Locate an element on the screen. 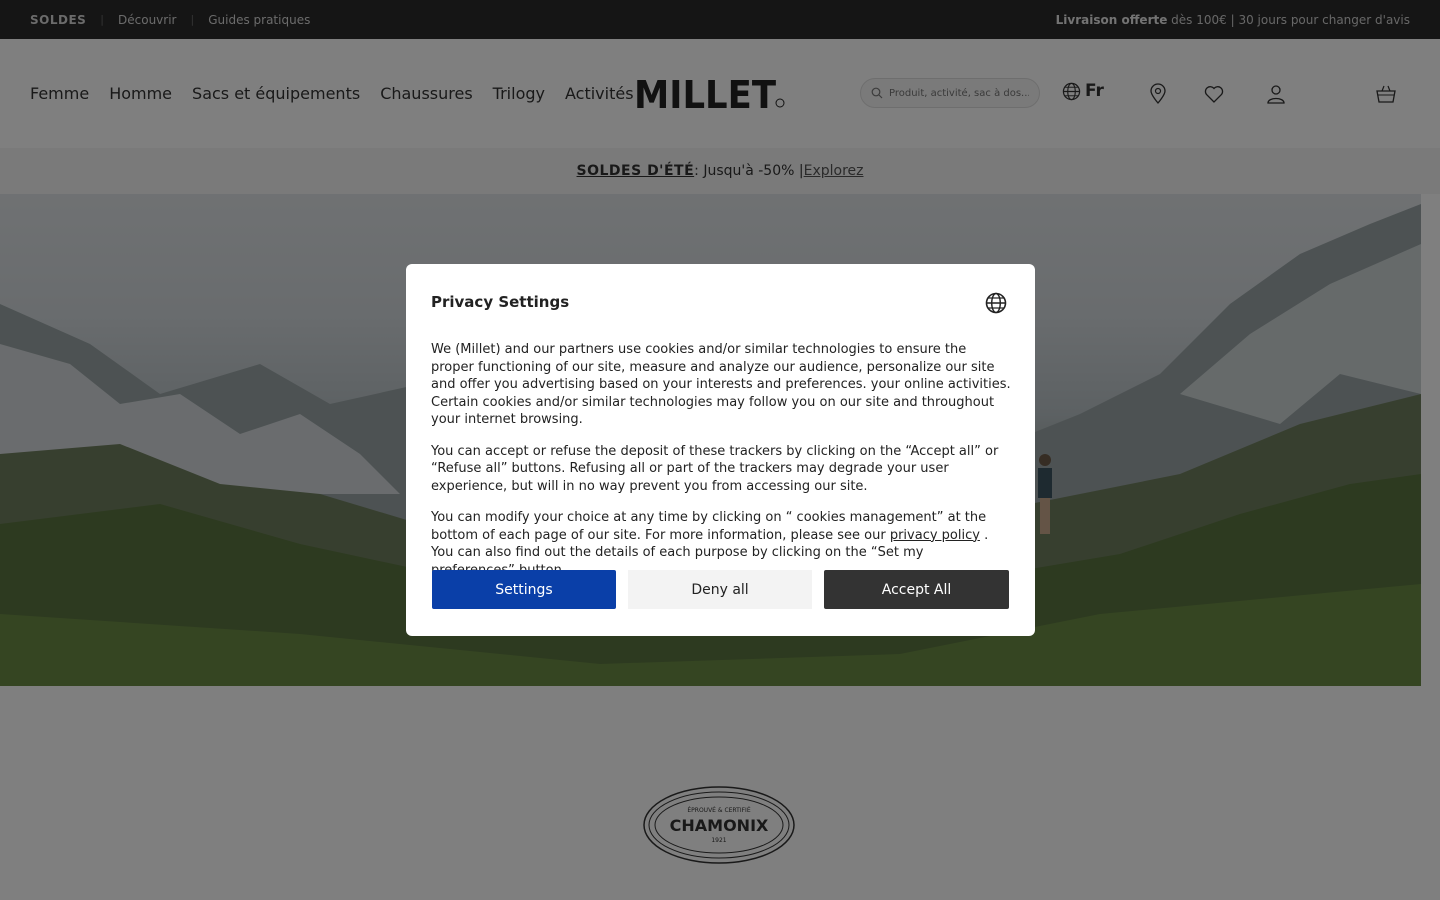  deny-all-button: Deny all is located at coordinates (720, 589).